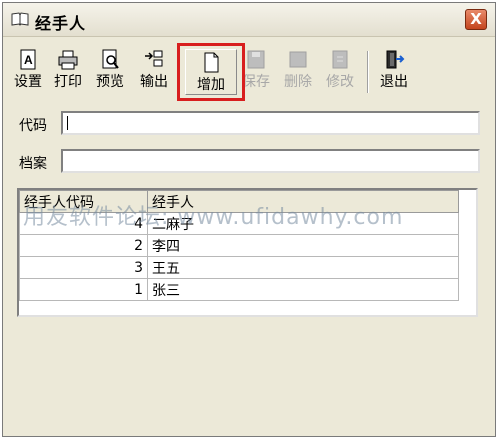 The width and height of the screenshot is (500, 441). Describe the element at coordinates (68, 72) in the screenshot. I see `print-button: 打印` at that location.